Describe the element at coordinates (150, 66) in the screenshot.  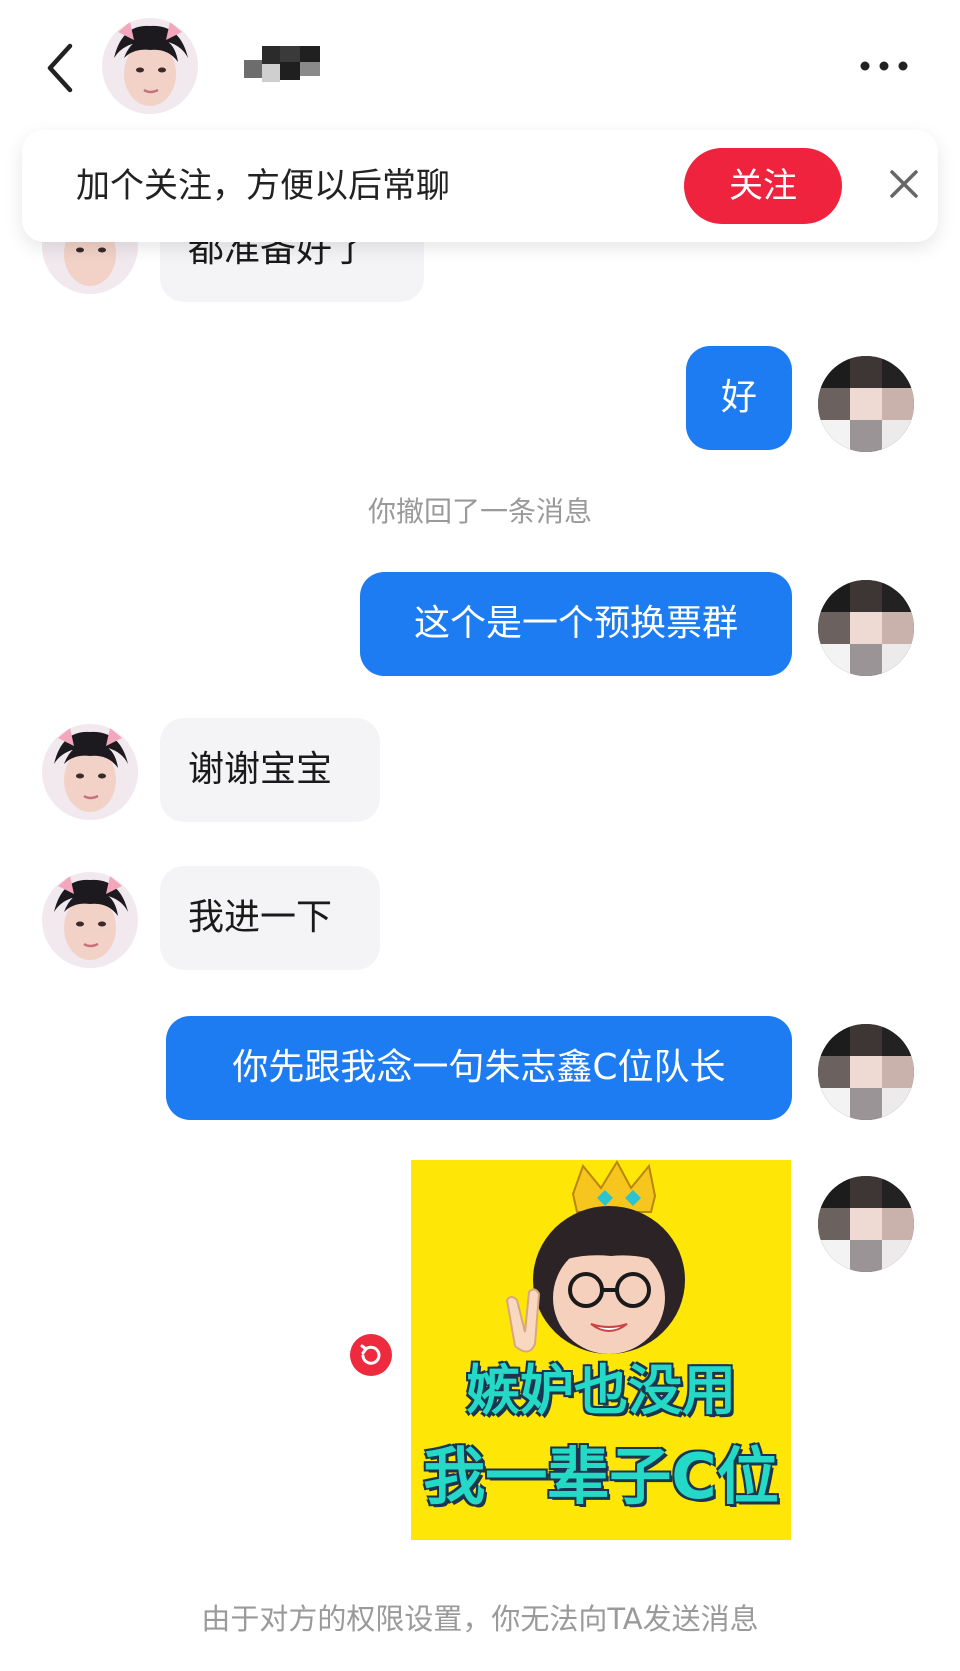
I see `contact-avatar` at that location.